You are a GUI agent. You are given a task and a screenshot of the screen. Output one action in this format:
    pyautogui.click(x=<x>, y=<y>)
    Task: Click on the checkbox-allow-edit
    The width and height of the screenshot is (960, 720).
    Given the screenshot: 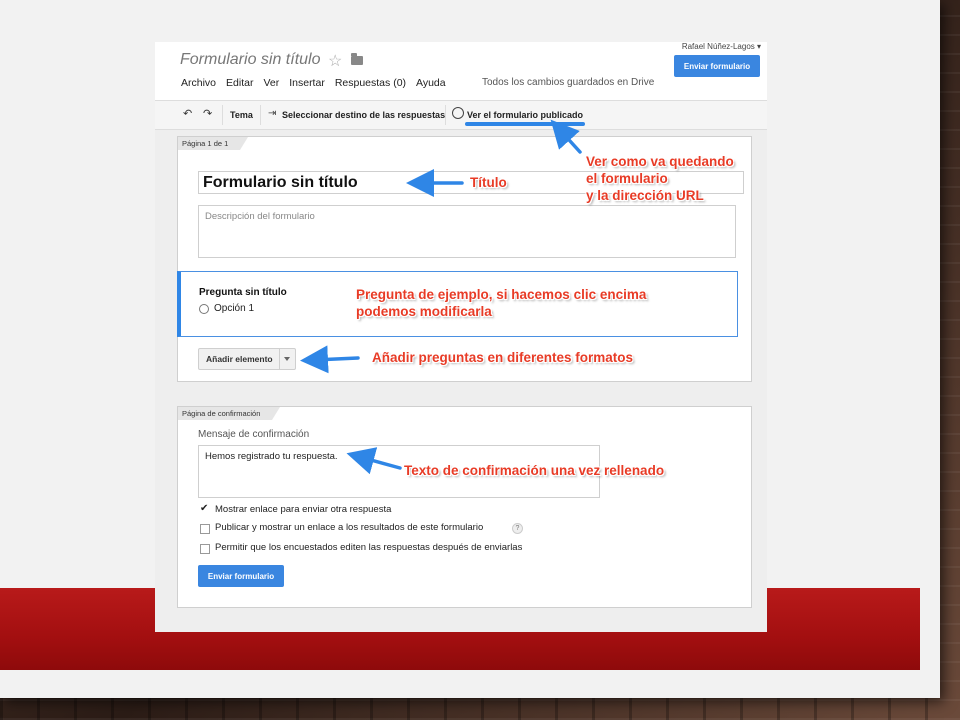 What is the action you would take?
    pyautogui.click(x=205, y=549)
    